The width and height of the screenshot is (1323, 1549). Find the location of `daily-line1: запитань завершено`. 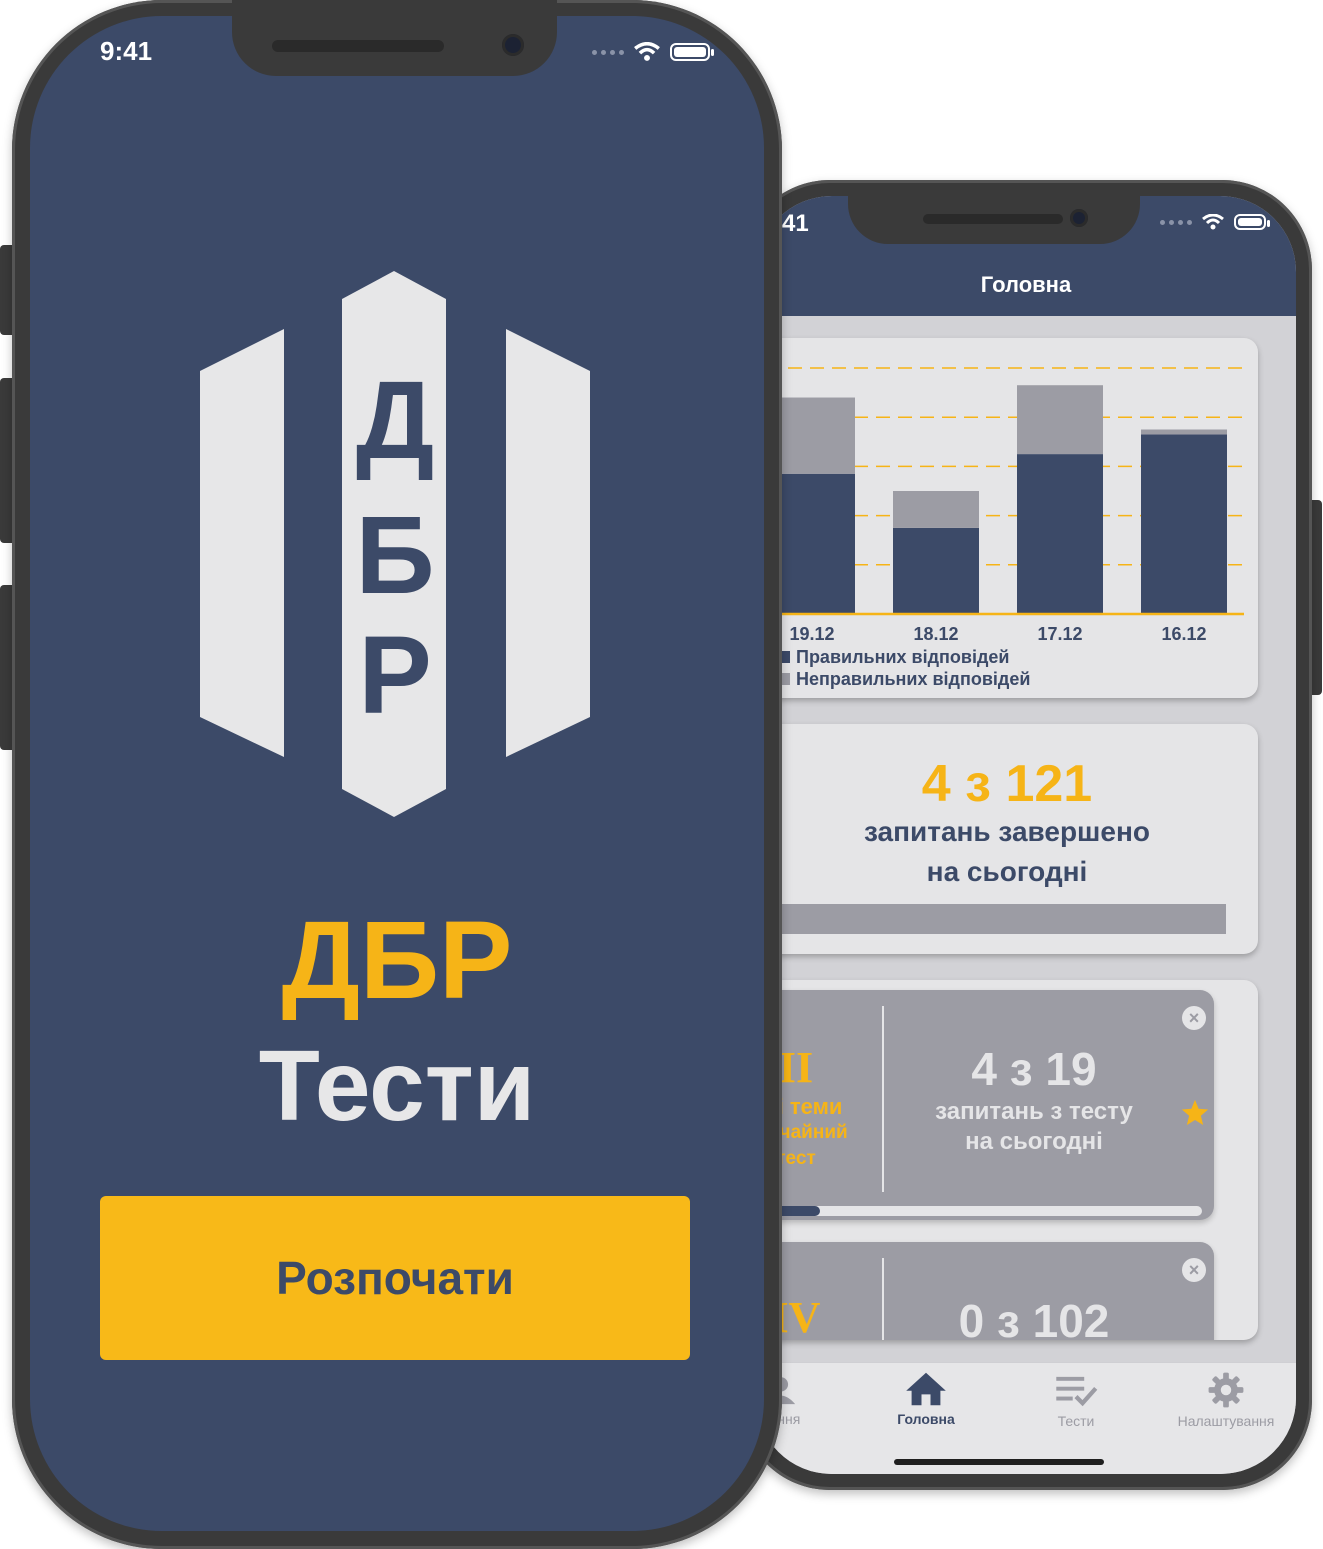

daily-line1: запитань завершено is located at coordinates (1006, 831).